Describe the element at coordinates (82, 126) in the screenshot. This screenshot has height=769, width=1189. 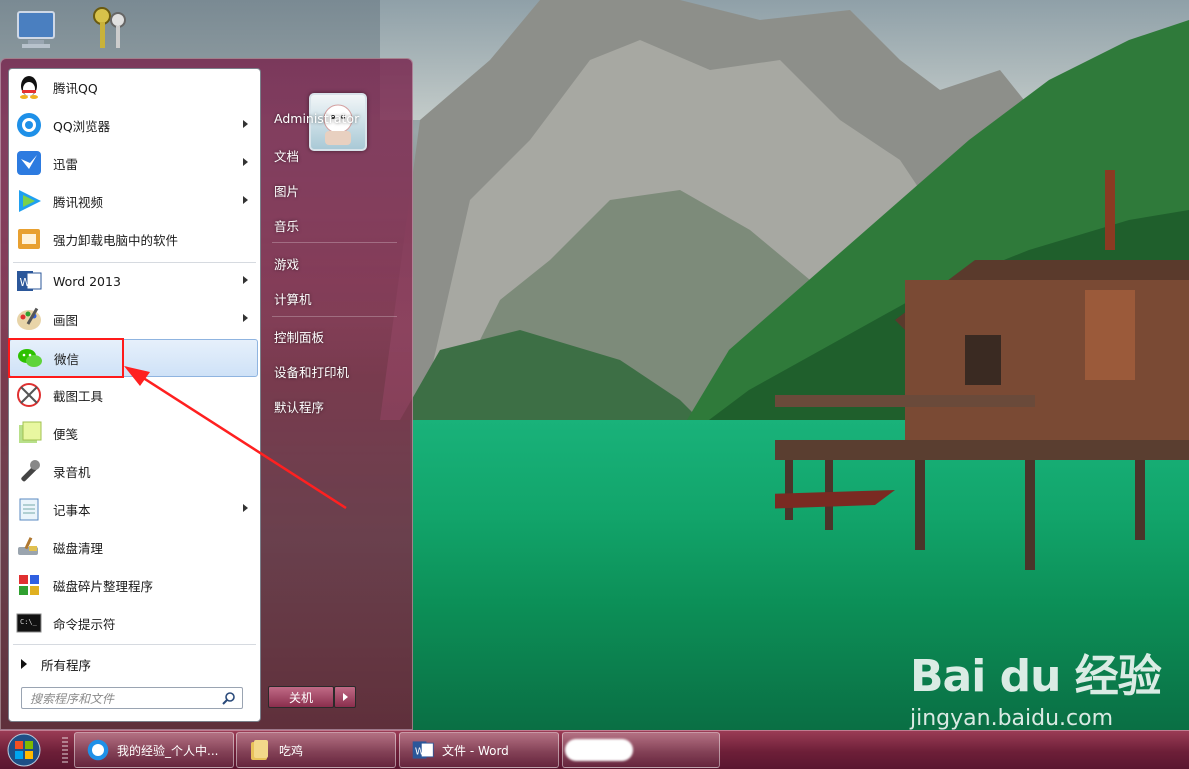
I see `program-label: QQ浏览器` at that location.